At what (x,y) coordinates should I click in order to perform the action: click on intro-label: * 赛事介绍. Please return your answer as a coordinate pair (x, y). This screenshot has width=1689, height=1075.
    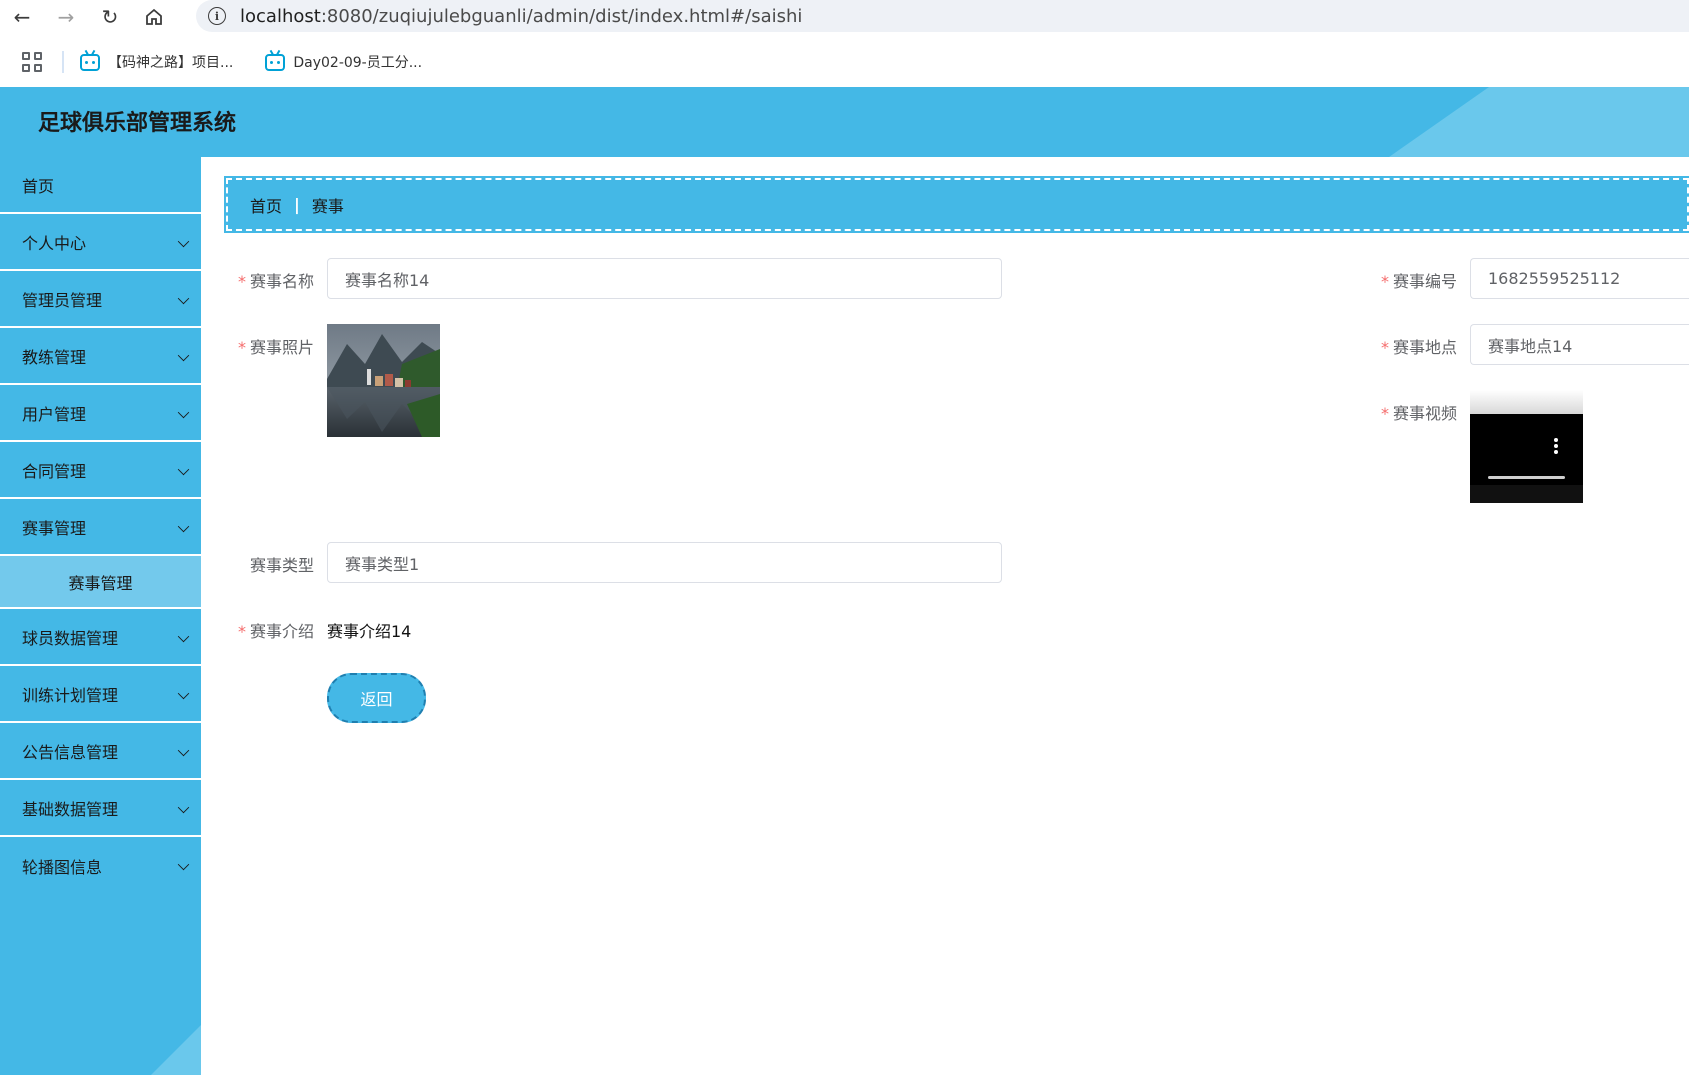
    Looking at the image, I should click on (269, 630).